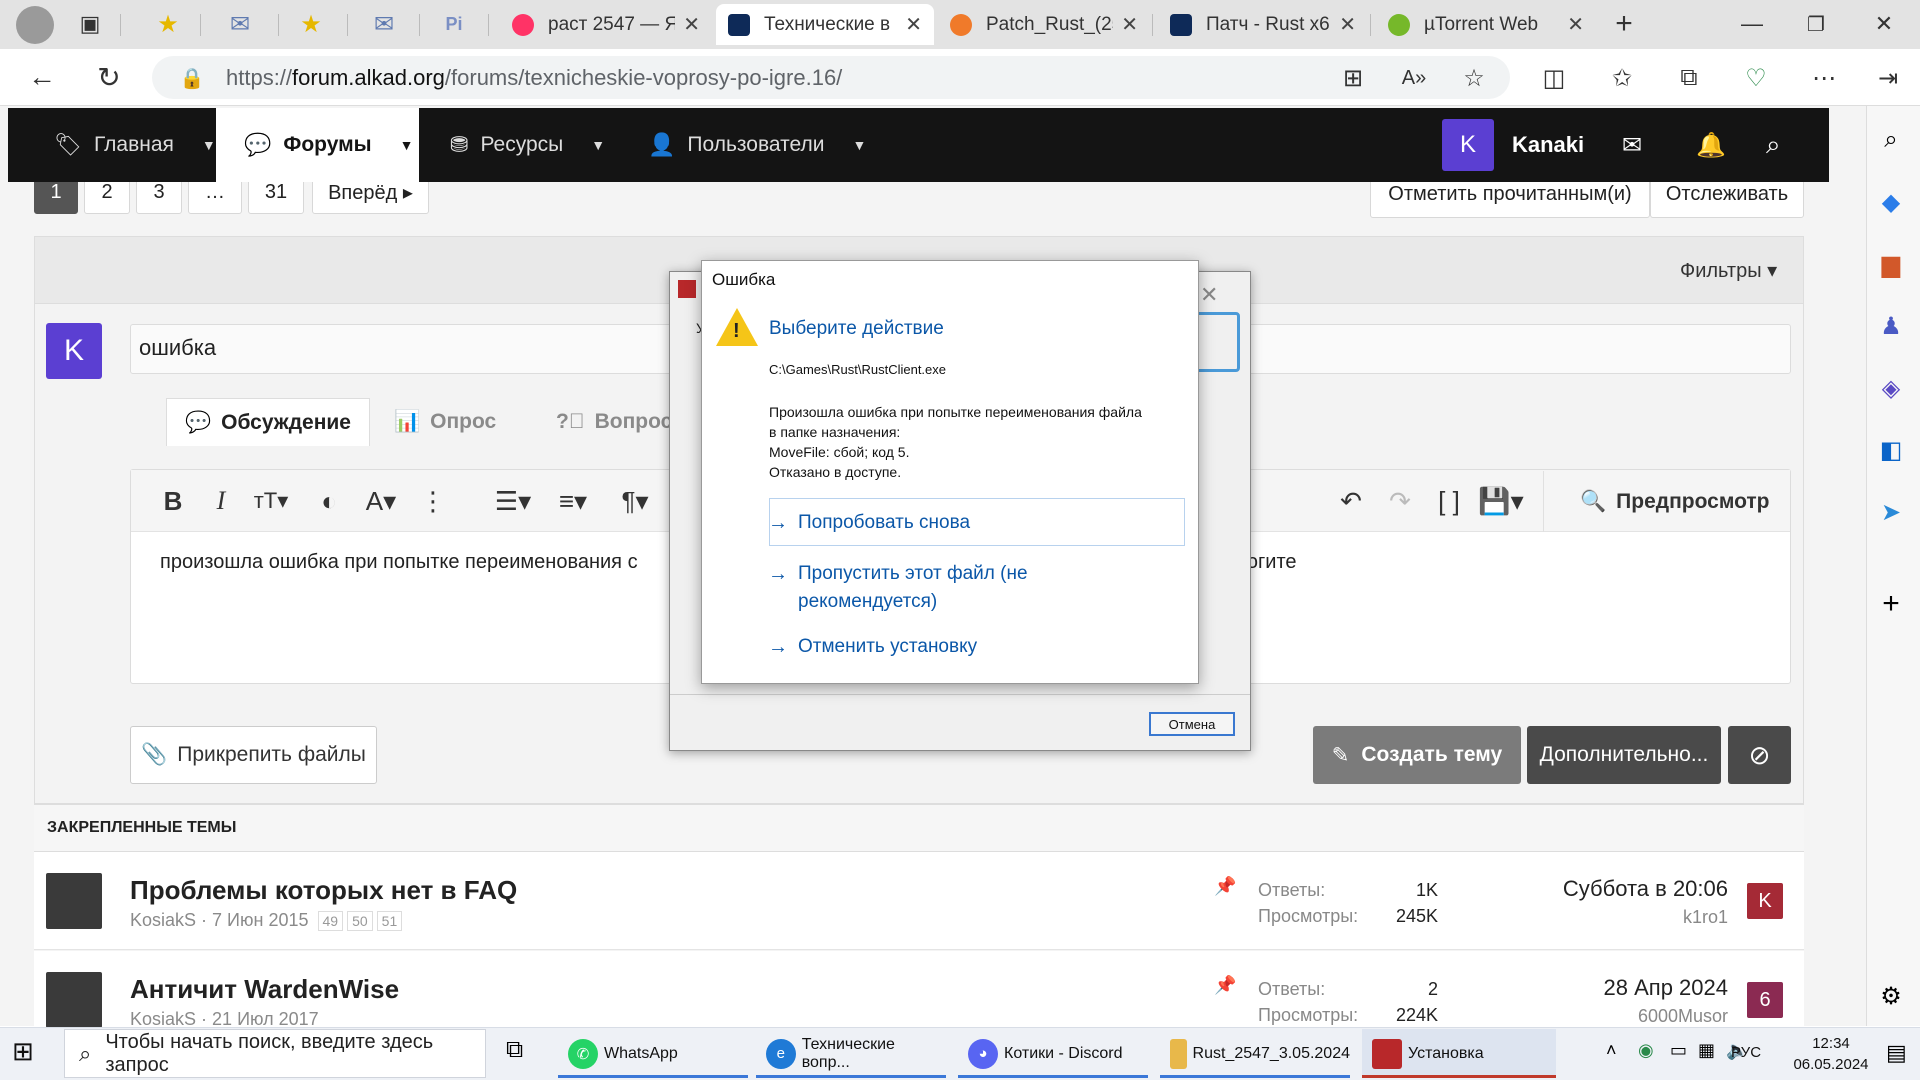  What do you see at coordinates (1400, 501) in the screenshot?
I see `redo-icon: ↷` at bounding box center [1400, 501].